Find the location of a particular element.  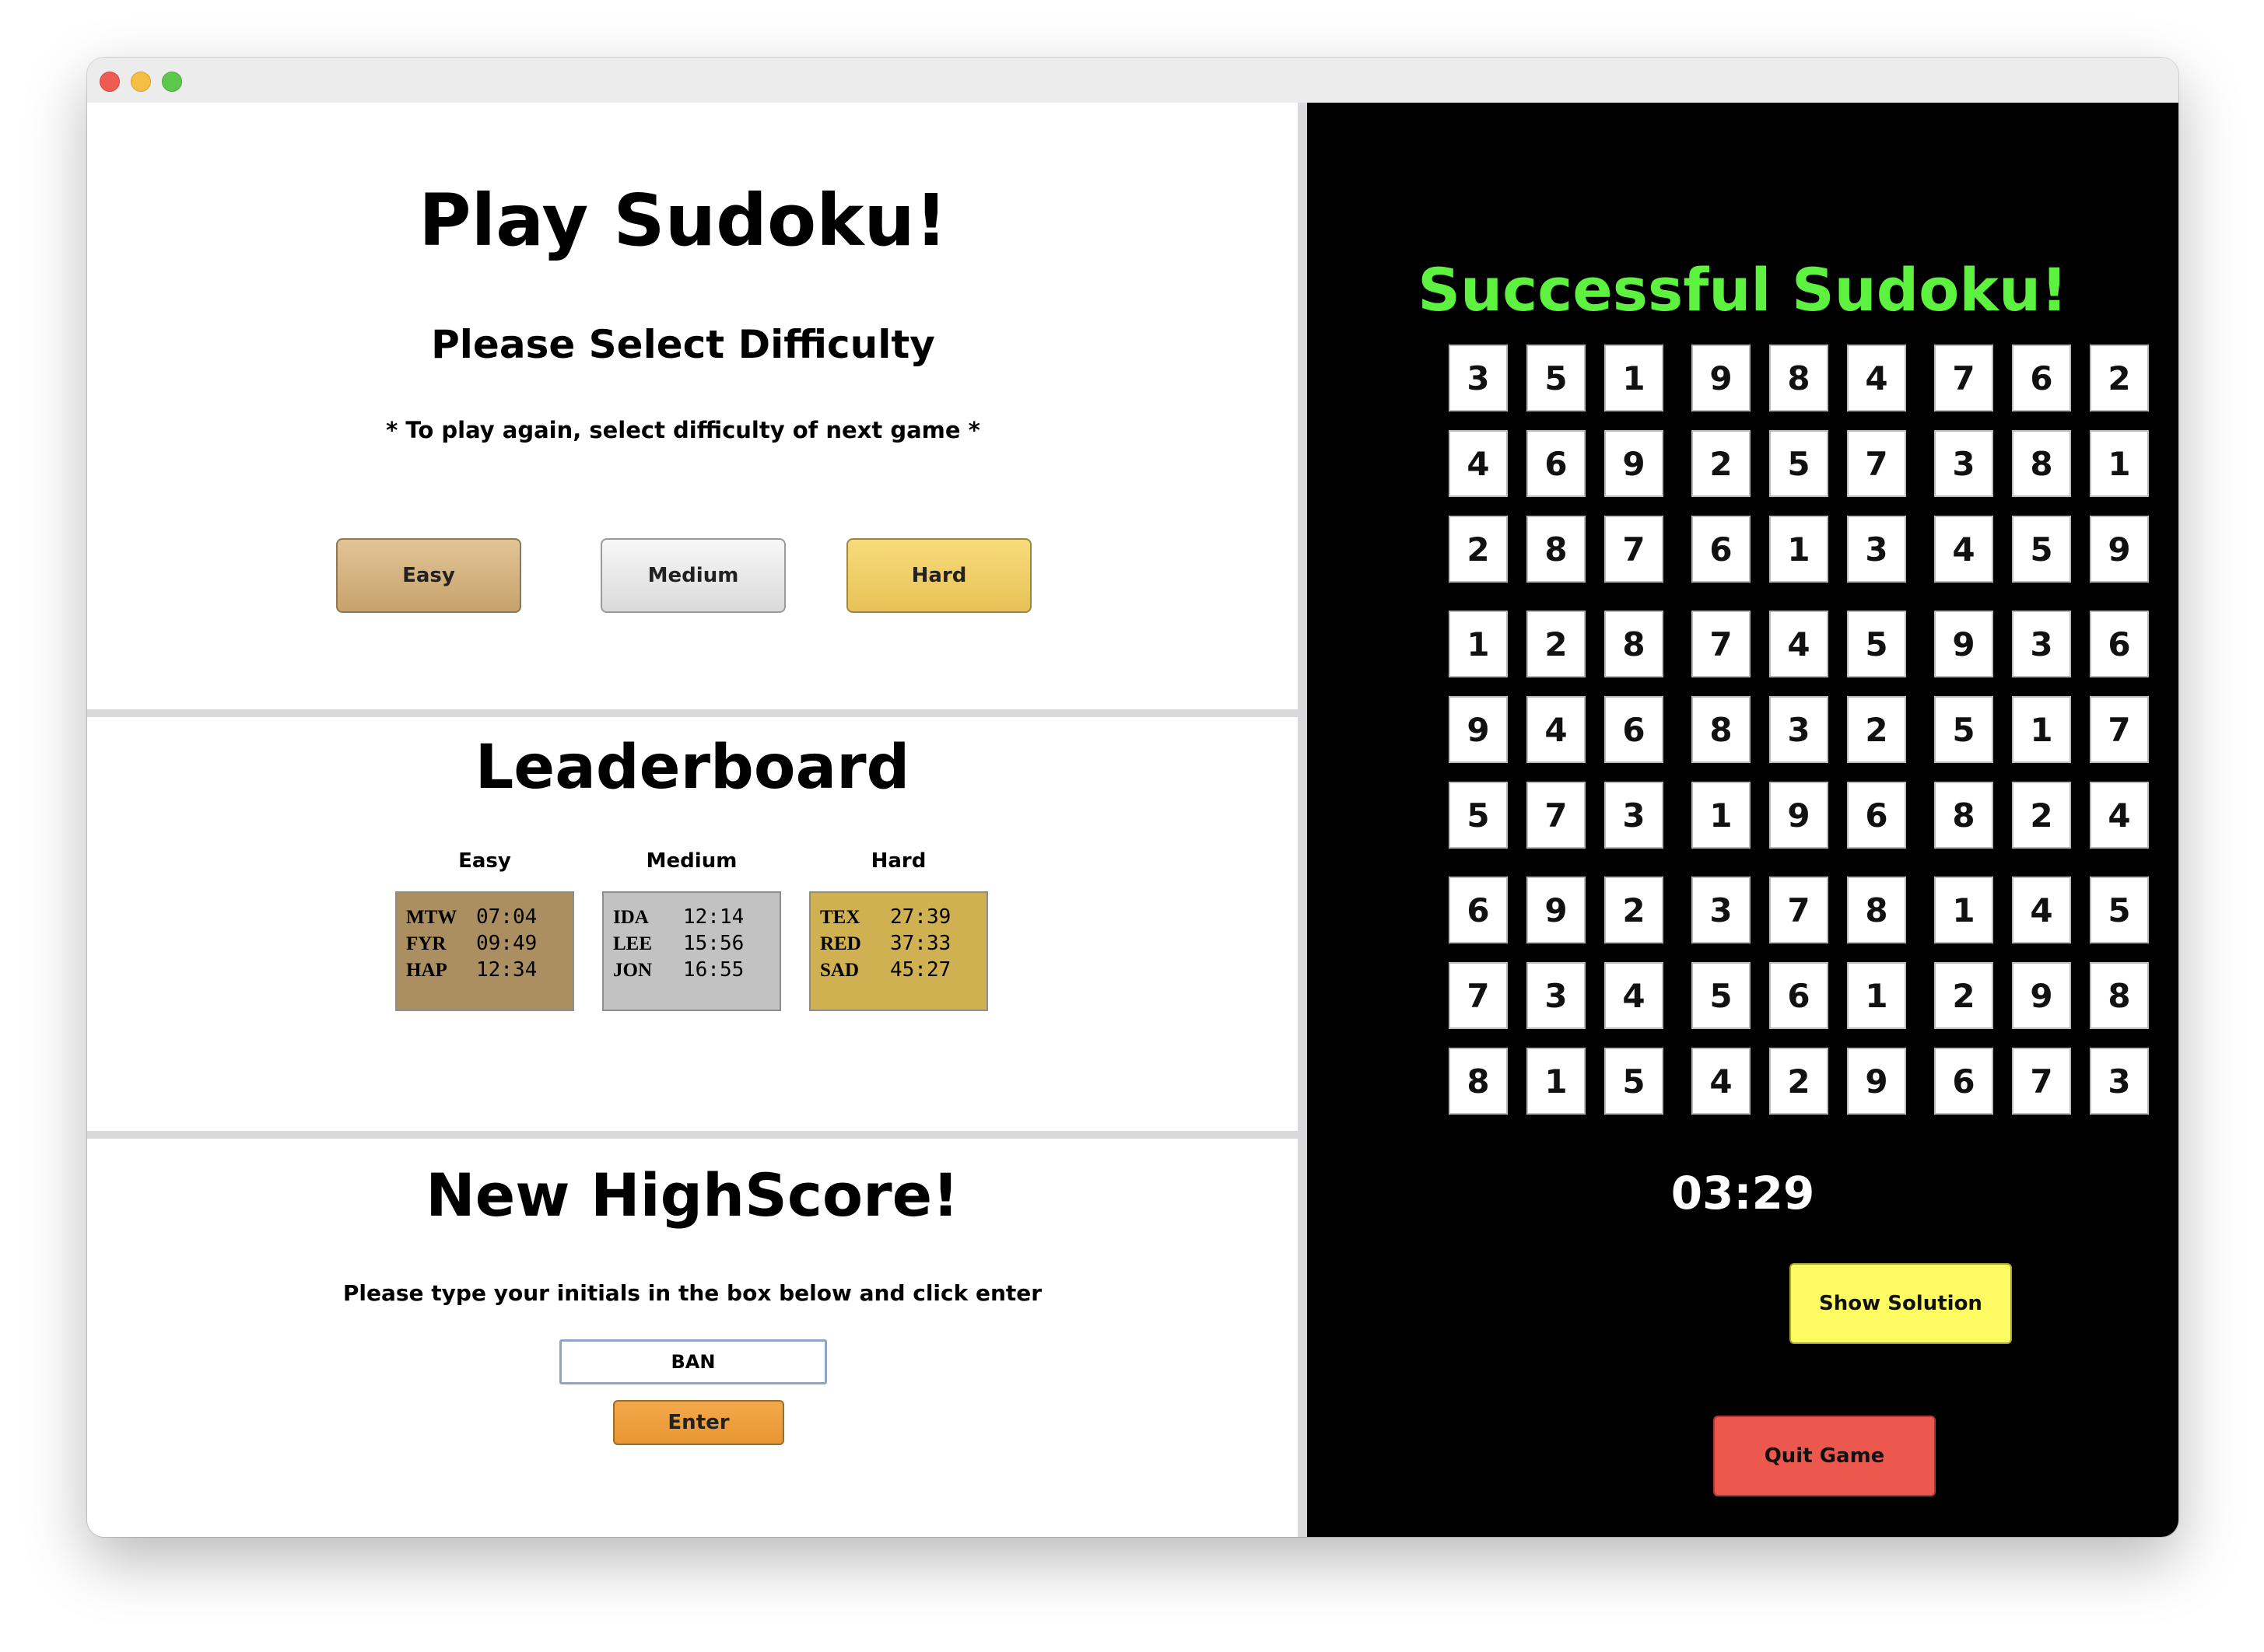

entry-initials: SAD is located at coordinates (840, 971).